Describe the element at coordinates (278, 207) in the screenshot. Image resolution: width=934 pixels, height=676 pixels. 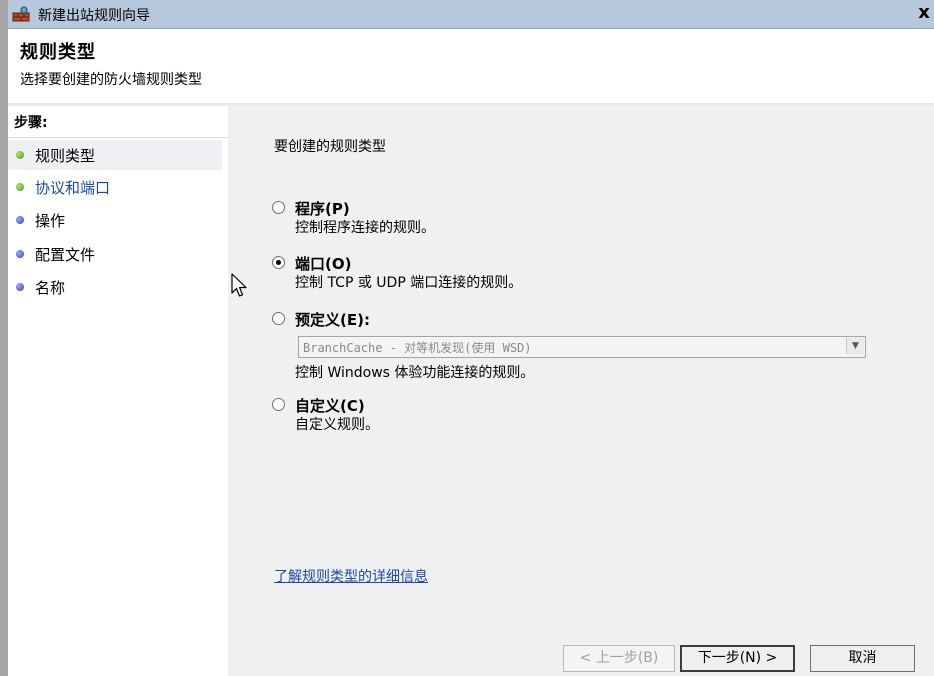
I see `program-radio` at that location.